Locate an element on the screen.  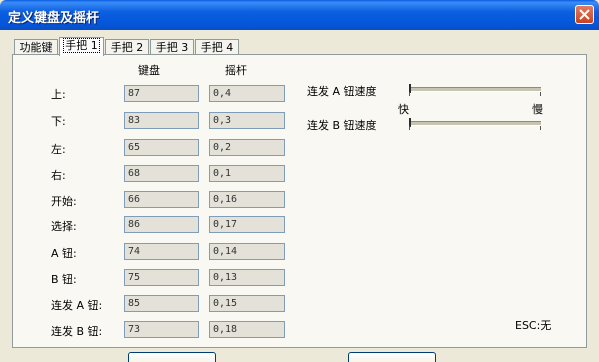
tab-controller-1: 手把 1 is located at coordinates (81, 46).